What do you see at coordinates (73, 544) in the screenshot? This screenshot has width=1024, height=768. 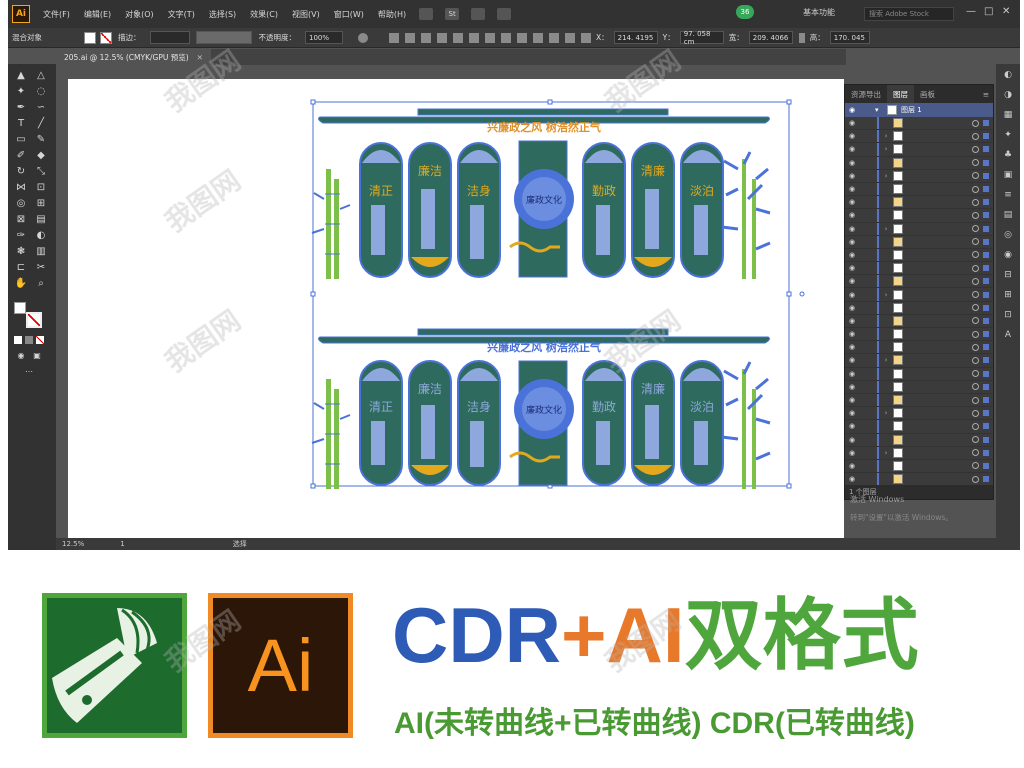 I see `zoom-level: 12.5%` at bounding box center [73, 544].